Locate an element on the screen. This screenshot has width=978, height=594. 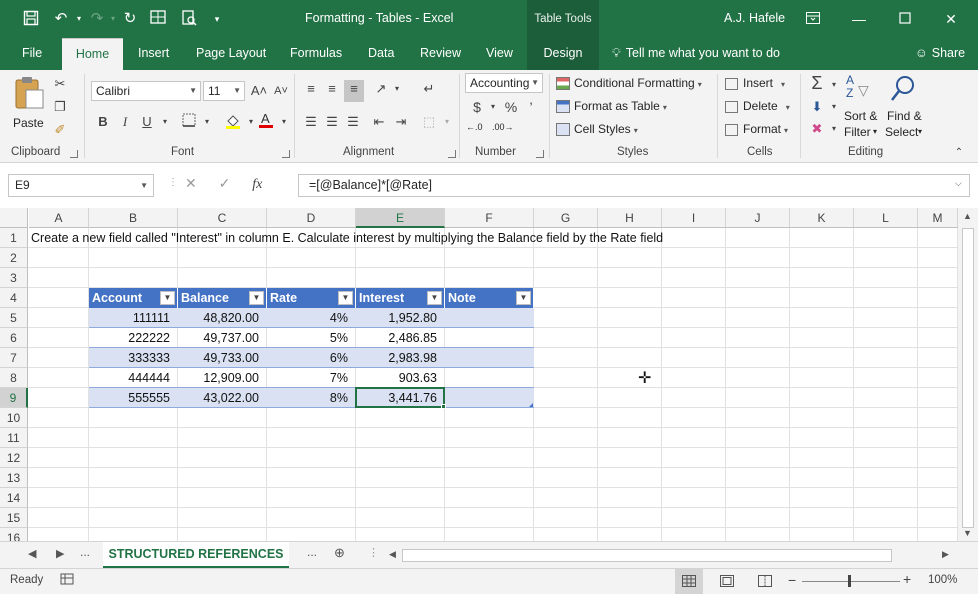
clear-dropdown-icon: ▾ is located at coordinates (834, 129).